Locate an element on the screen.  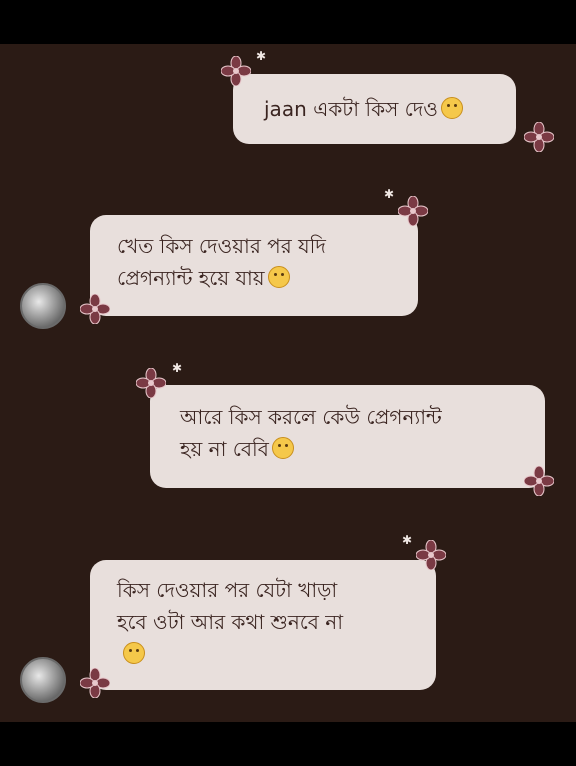
kissing-face-emoji-icon is located at coordinates (452, 108).